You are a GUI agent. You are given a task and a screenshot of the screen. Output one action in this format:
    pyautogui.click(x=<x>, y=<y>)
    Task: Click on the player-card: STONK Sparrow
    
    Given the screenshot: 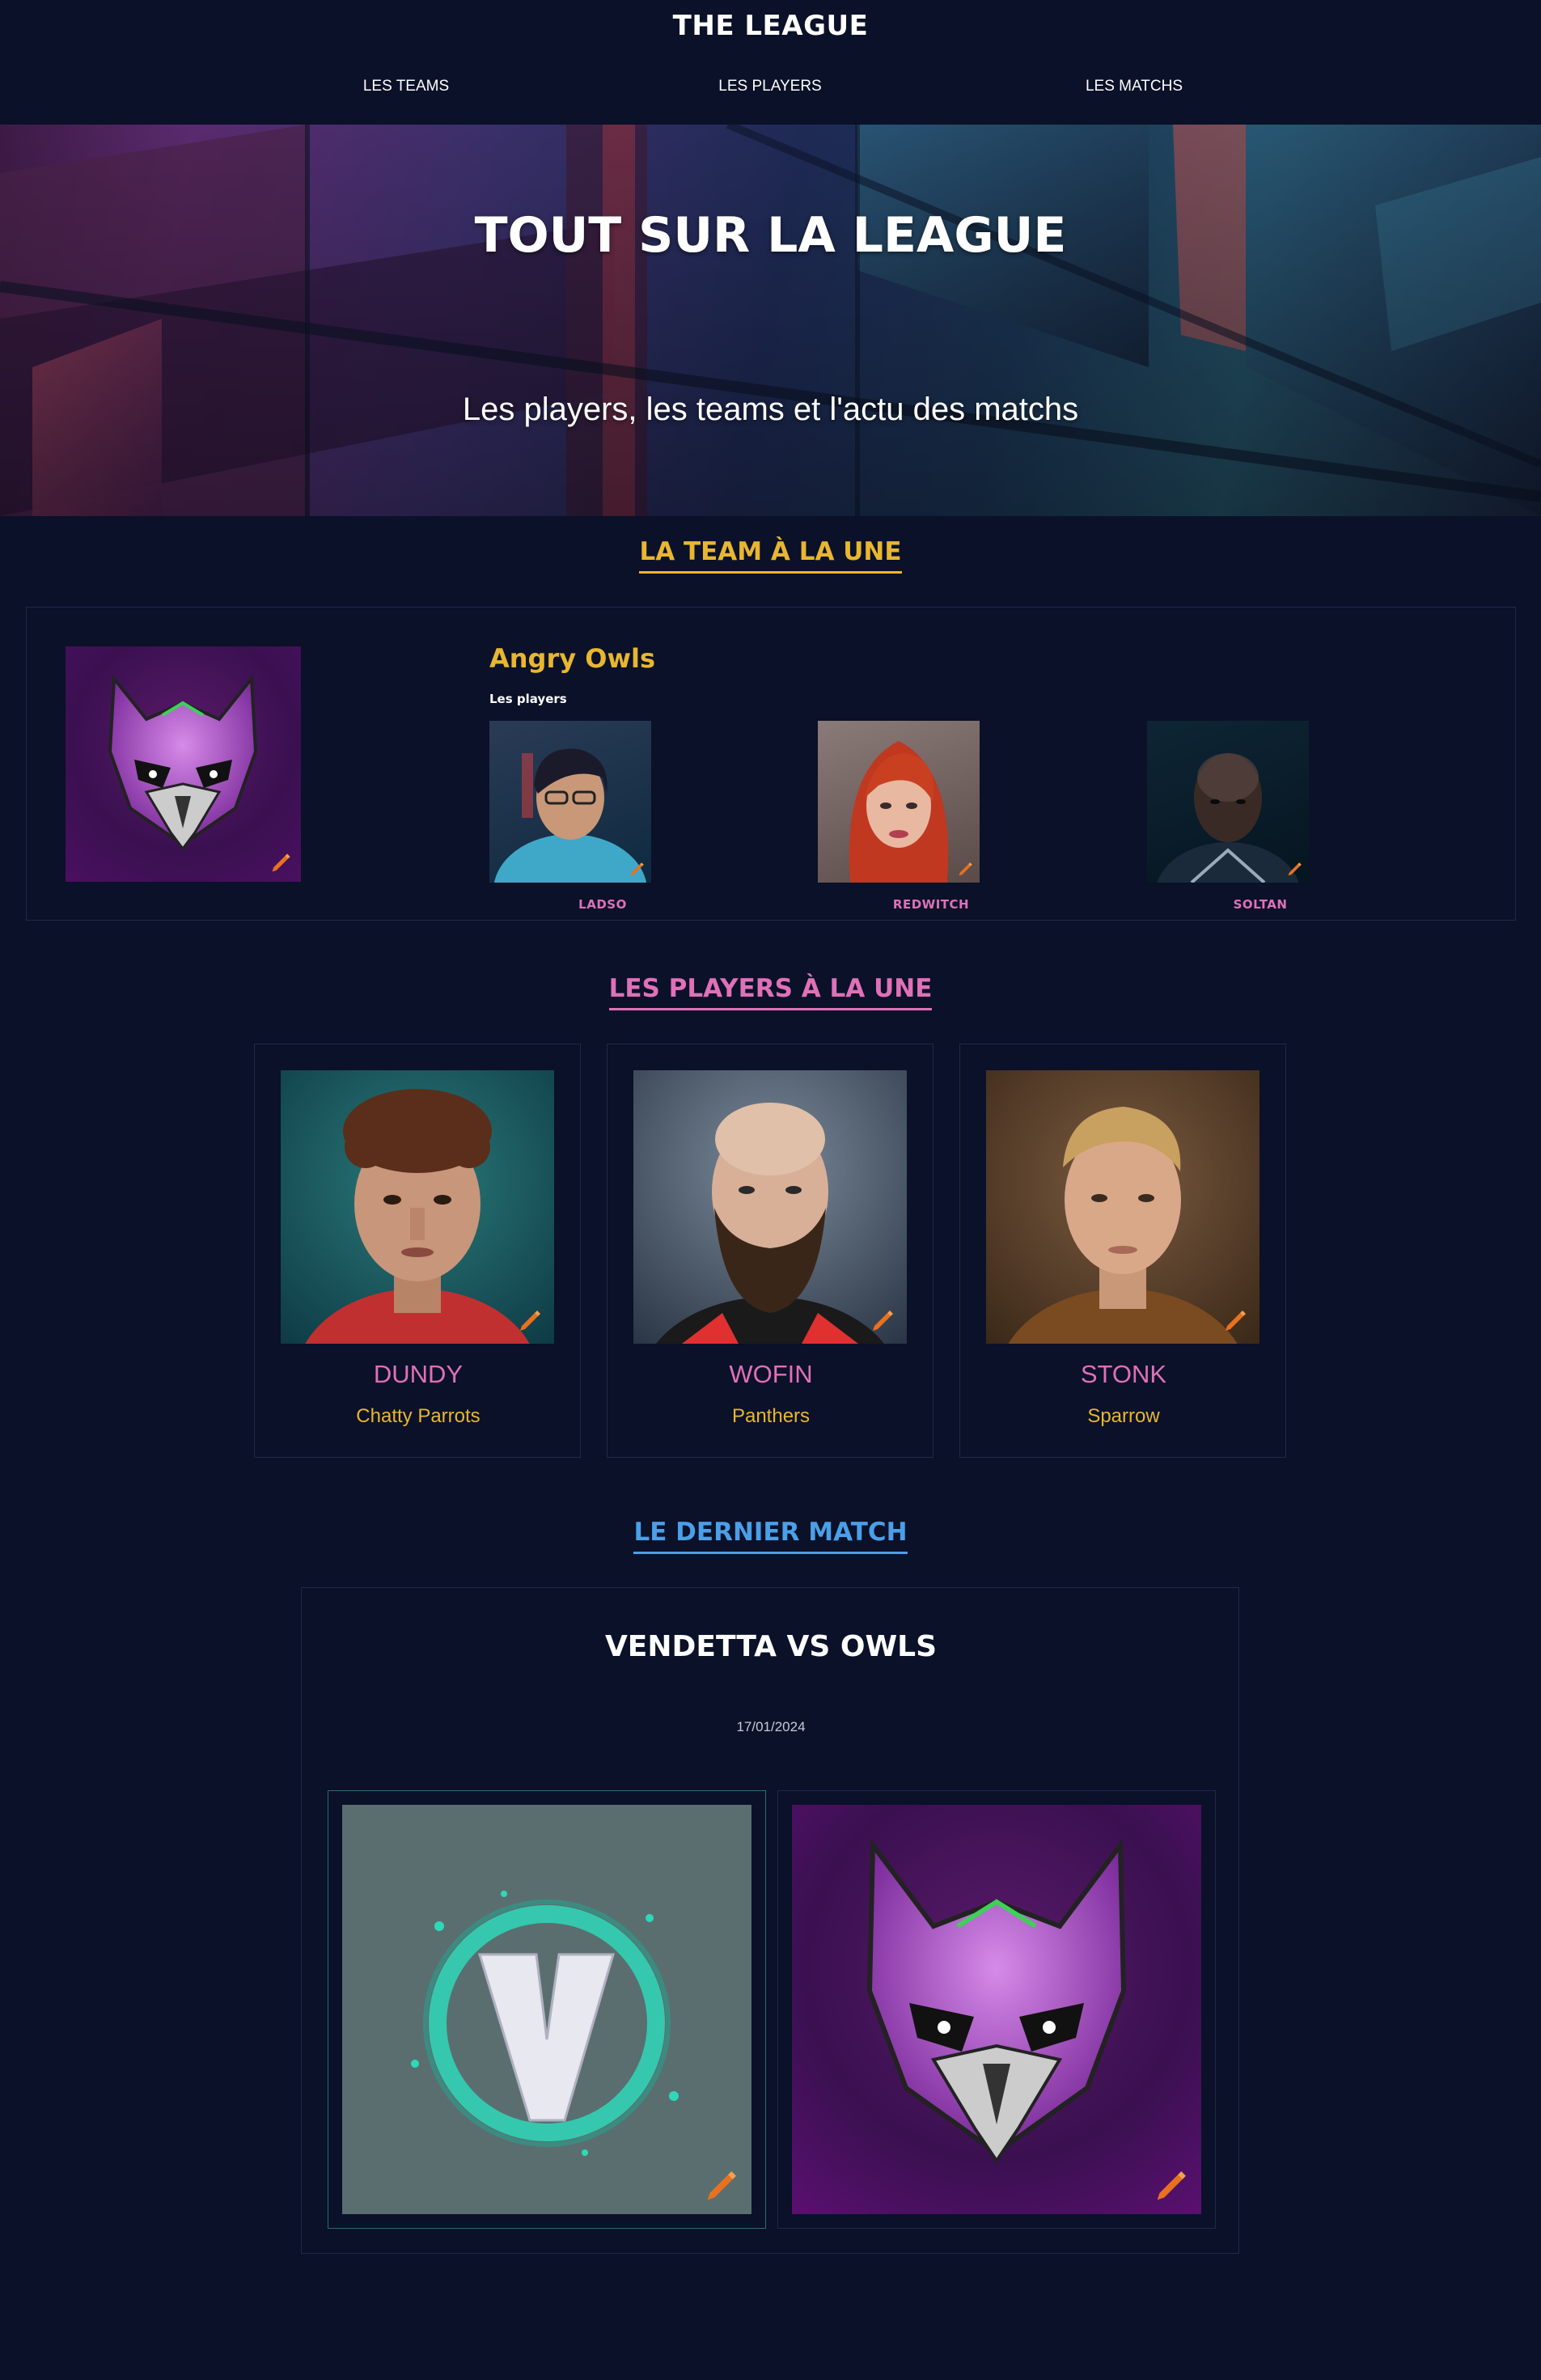 What is the action you would take?
    pyautogui.click(x=1122, y=1251)
    